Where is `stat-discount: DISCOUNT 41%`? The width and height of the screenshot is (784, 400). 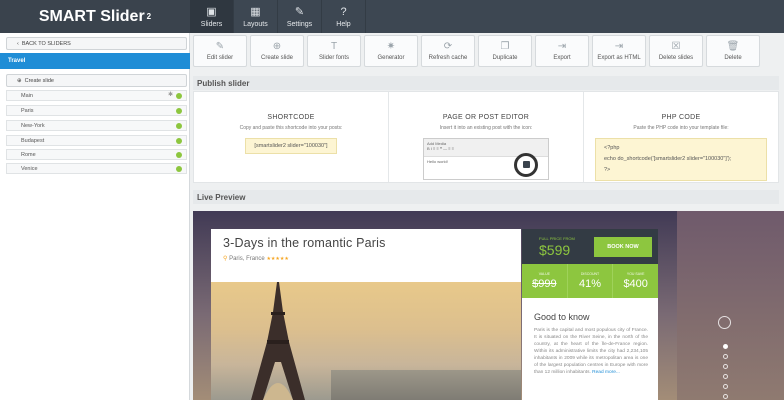 stat-discount: DISCOUNT 41% is located at coordinates (591, 281).